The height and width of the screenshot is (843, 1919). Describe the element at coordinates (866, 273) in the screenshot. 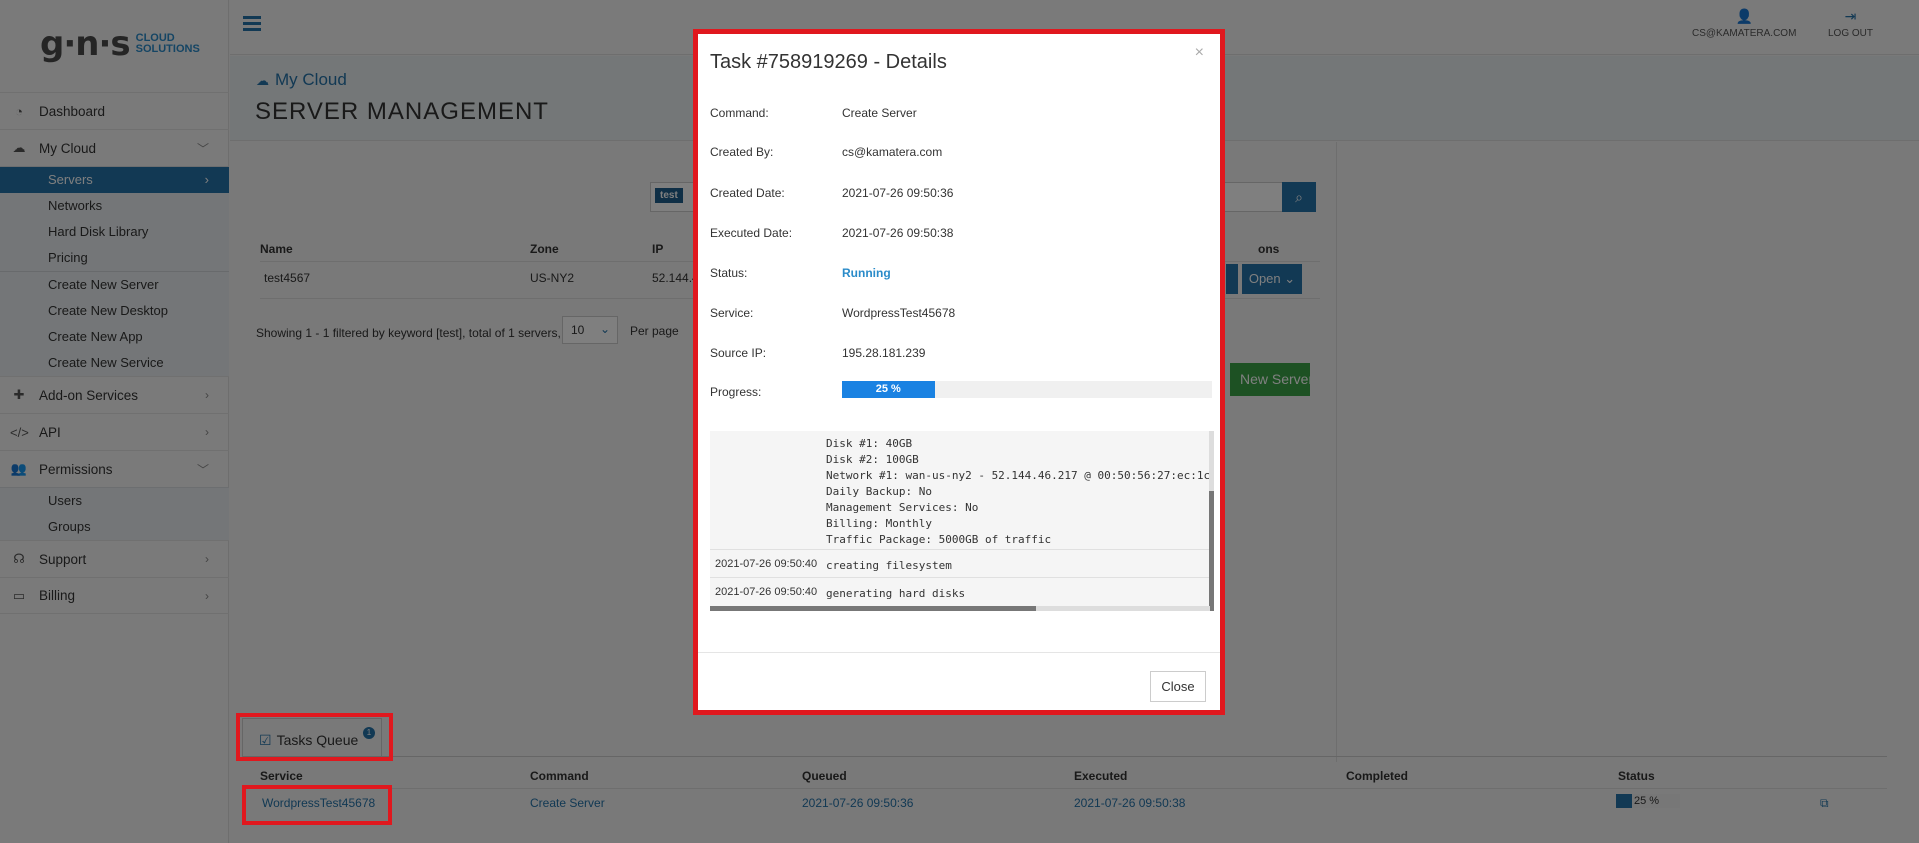

I see `status-badge: Running` at that location.